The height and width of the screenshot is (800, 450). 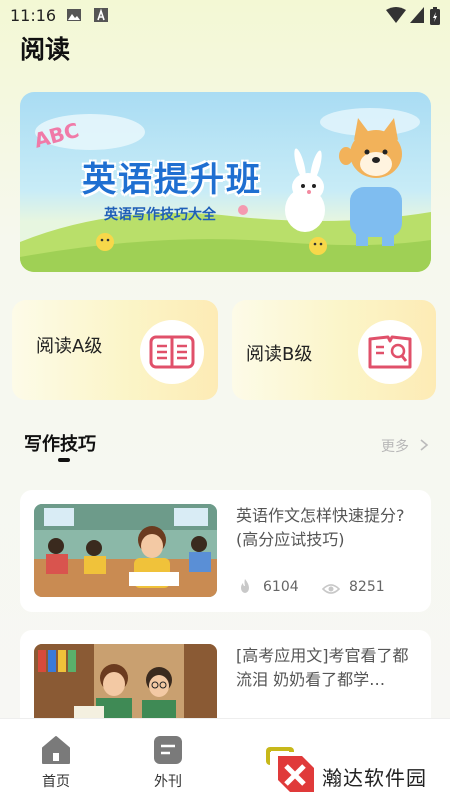 I want to click on watermark-logo, so click(x=296, y=774).